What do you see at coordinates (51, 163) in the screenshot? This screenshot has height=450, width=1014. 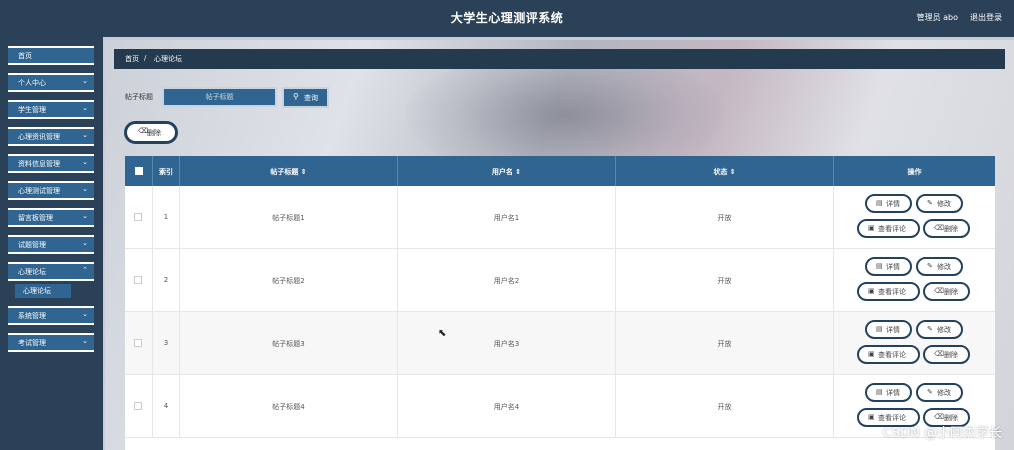 I see `sidebar-item-resource-management: 资料信息管理 ⌄` at bounding box center [51, 163].